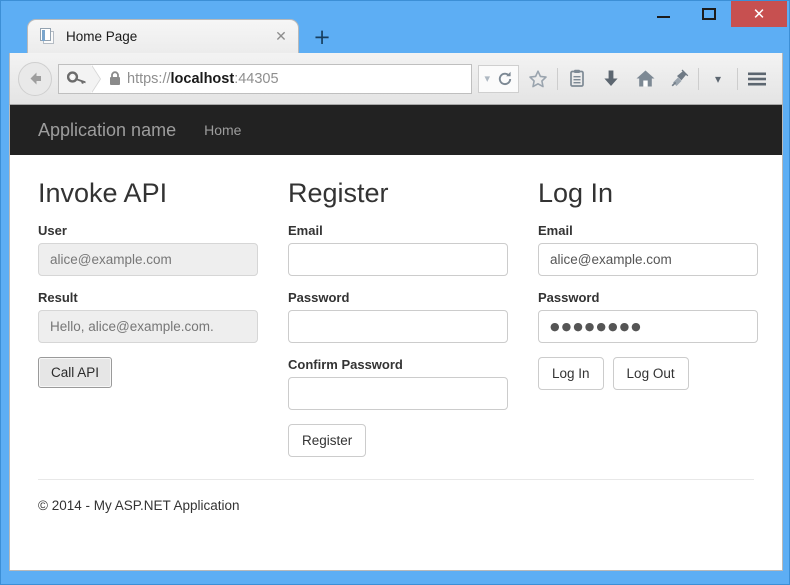  Describe the element at coordinates (163, 372) in the screenshot. I see `invoke-api-buttons: Call API` at that location.